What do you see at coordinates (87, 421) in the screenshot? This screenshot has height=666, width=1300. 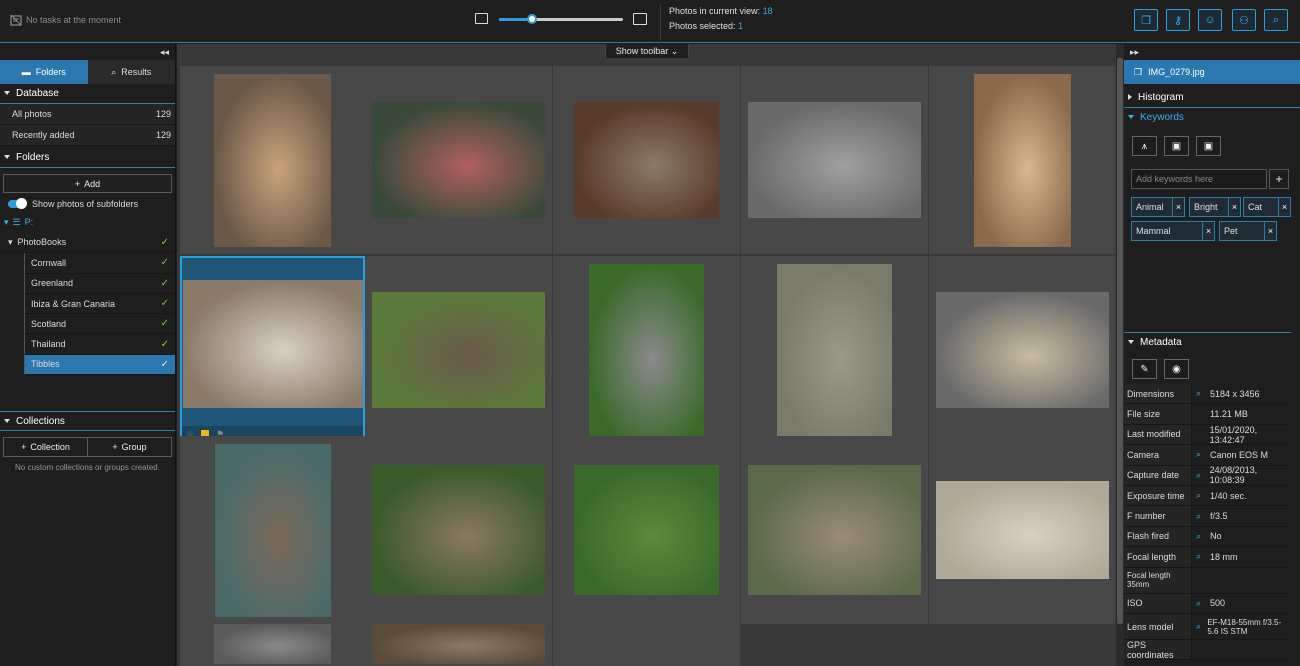 I see `collections-header: Collections` at bounding box center [87, 421].